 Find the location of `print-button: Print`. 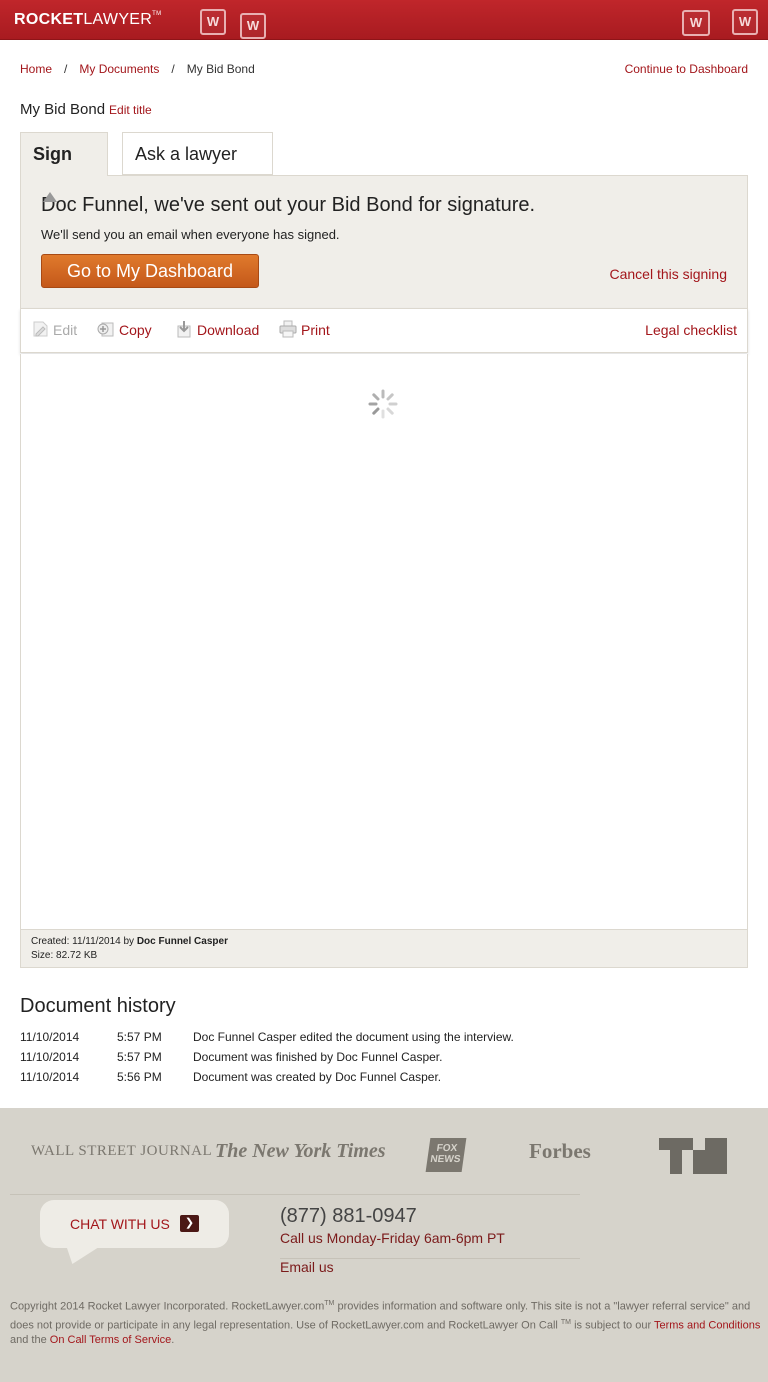

print-button: Print is located at coordinates (304, 330).